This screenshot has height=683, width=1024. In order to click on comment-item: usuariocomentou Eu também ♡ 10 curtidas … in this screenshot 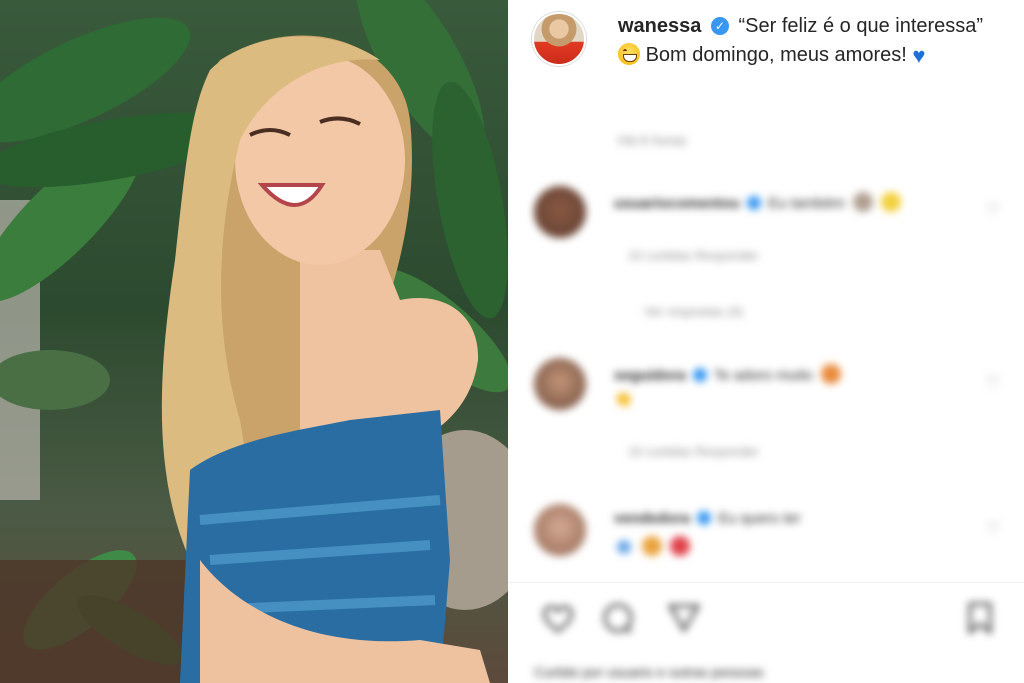, I will do `click(769, 256)`.